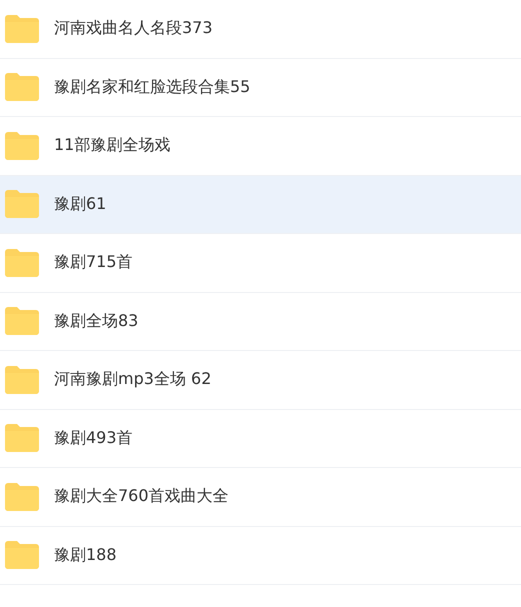 The image size is (521, 607). Describe the element at coordinates (152, 87) in the screenshot. I see `folder-name: 豫剧名家和红脸选段合集55` at that location.